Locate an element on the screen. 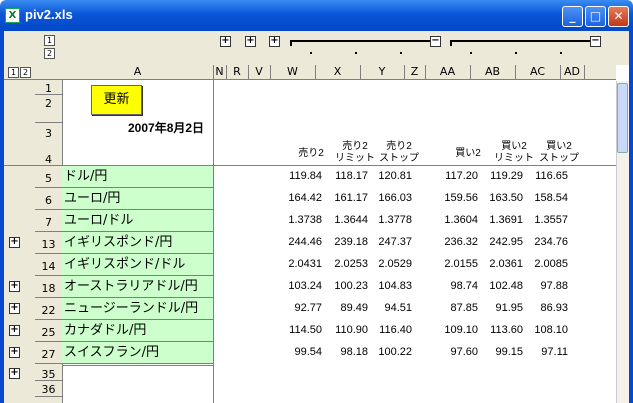  row-label: ユーロ/円 is located at coordinates (137, 199).